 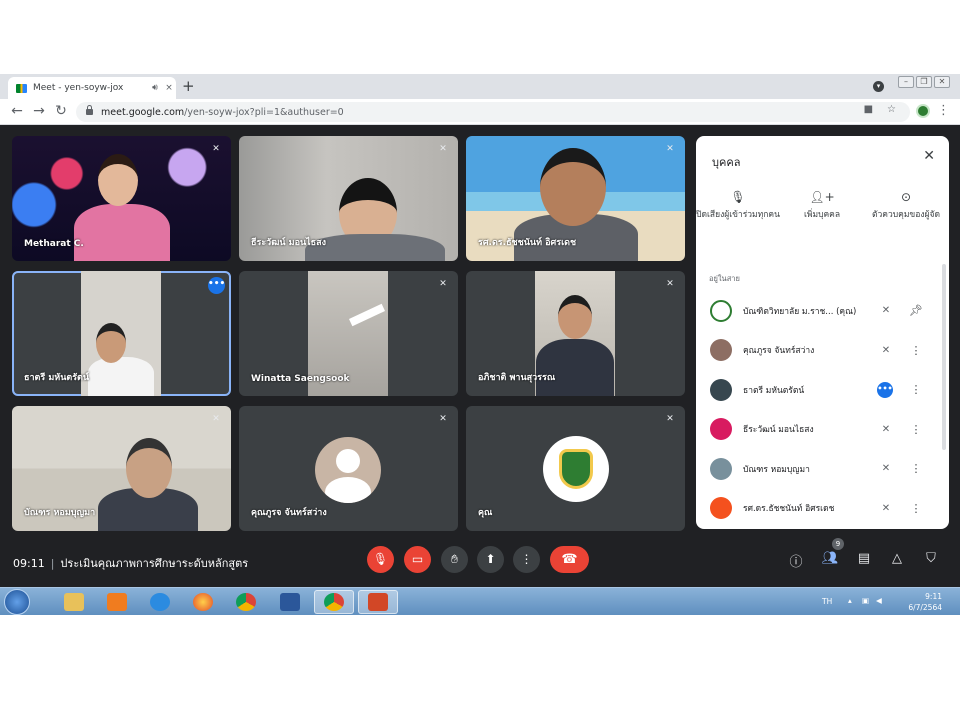 I want to click on more-options-button: ⋮, so click(x=526, y=559).